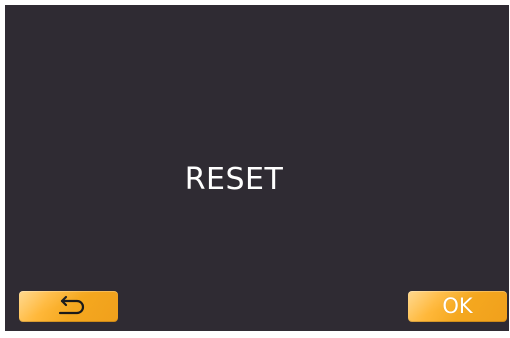  I want to click on back-button, so click(68, 306).